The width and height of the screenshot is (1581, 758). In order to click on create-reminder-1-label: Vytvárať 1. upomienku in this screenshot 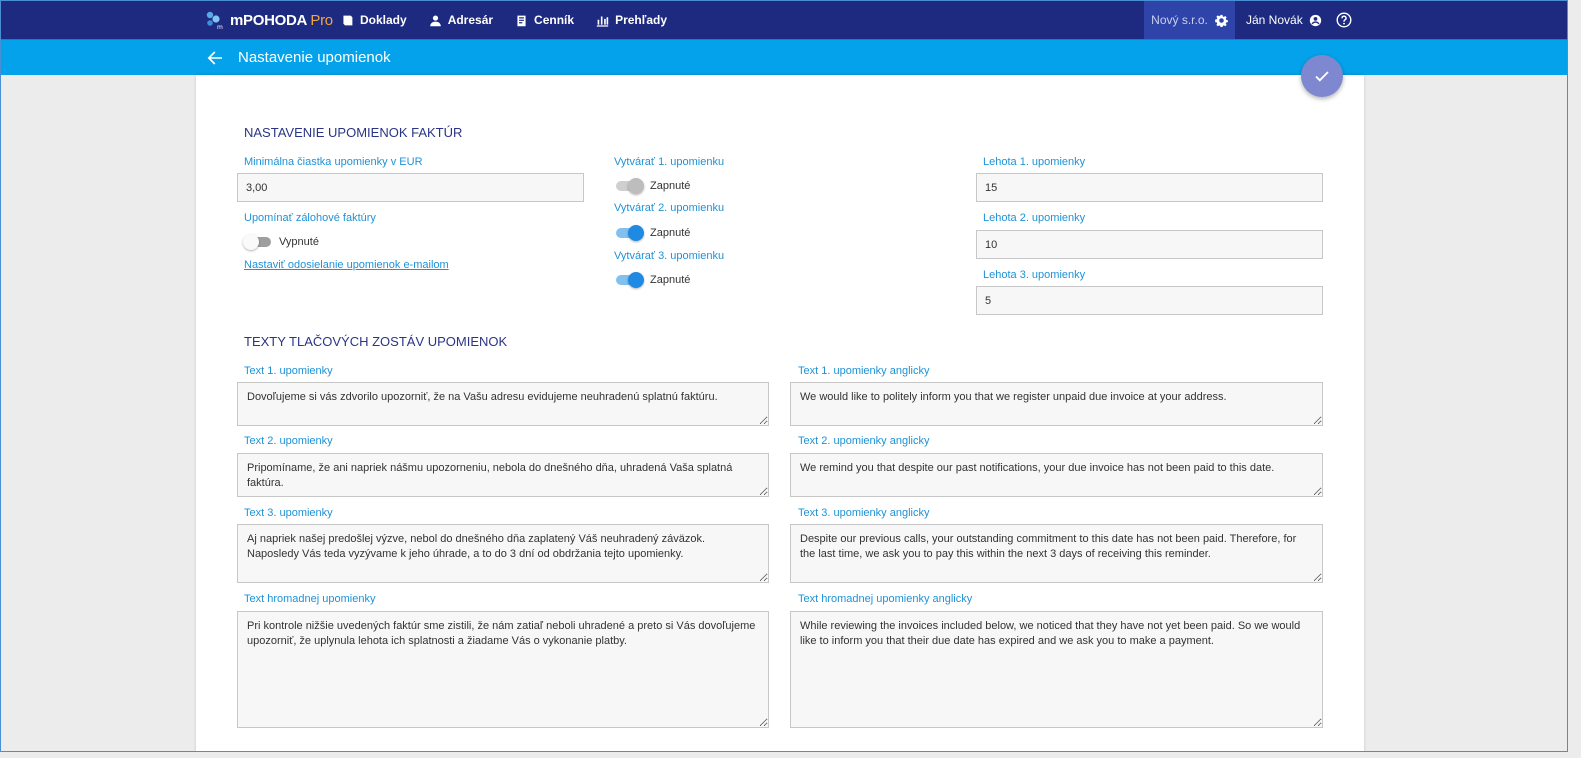, I will do `click(669, 162)`.